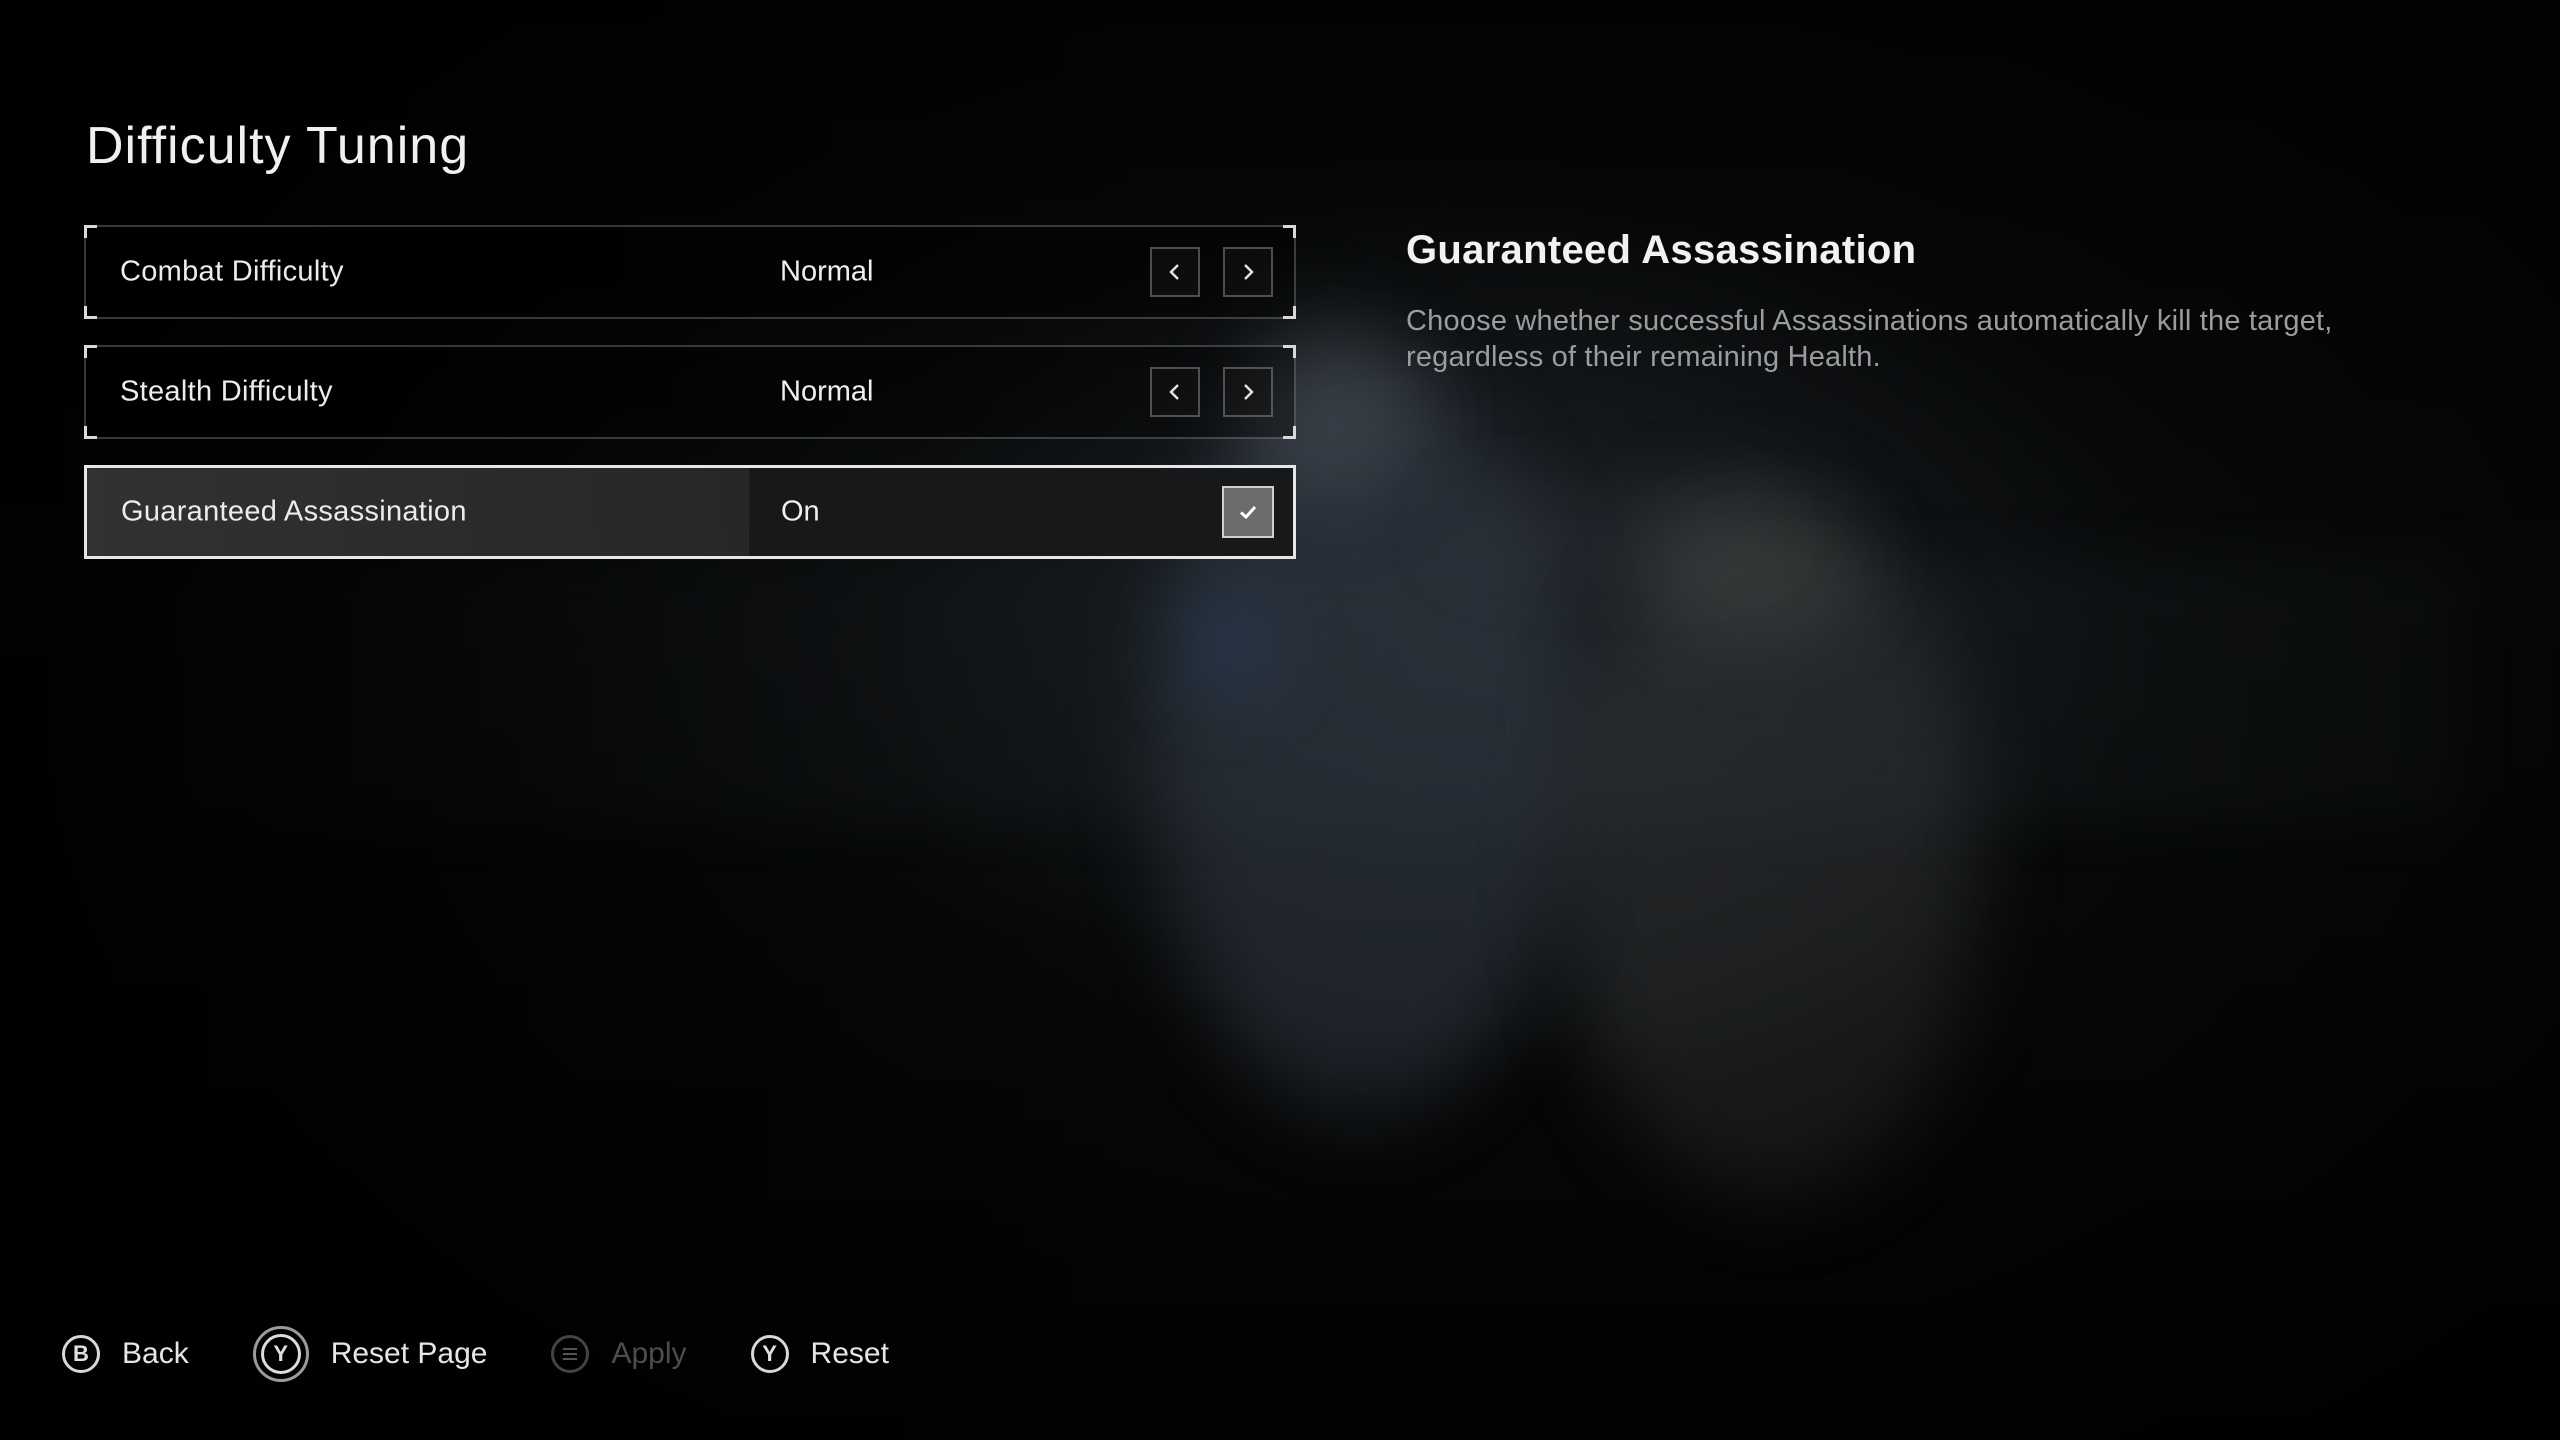  I want to click on menu-lines-icon, so click(570, 1354).